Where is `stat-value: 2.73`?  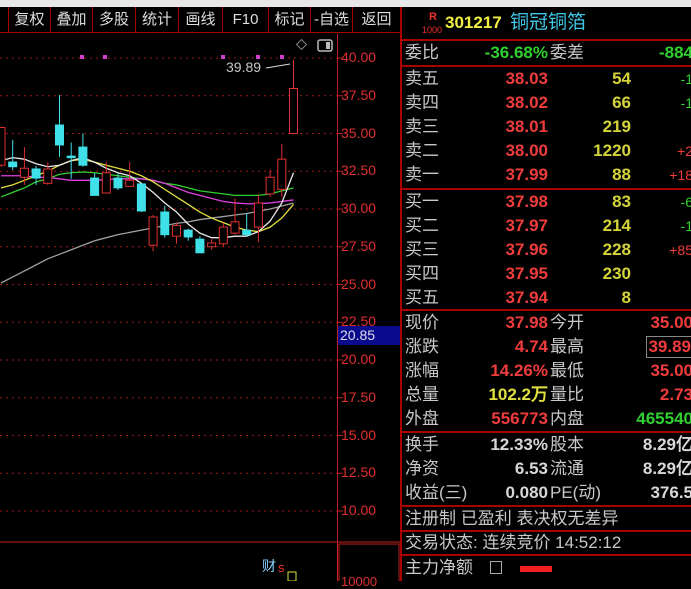
stat-value: 2.73 is located at coordinates (675, 394).